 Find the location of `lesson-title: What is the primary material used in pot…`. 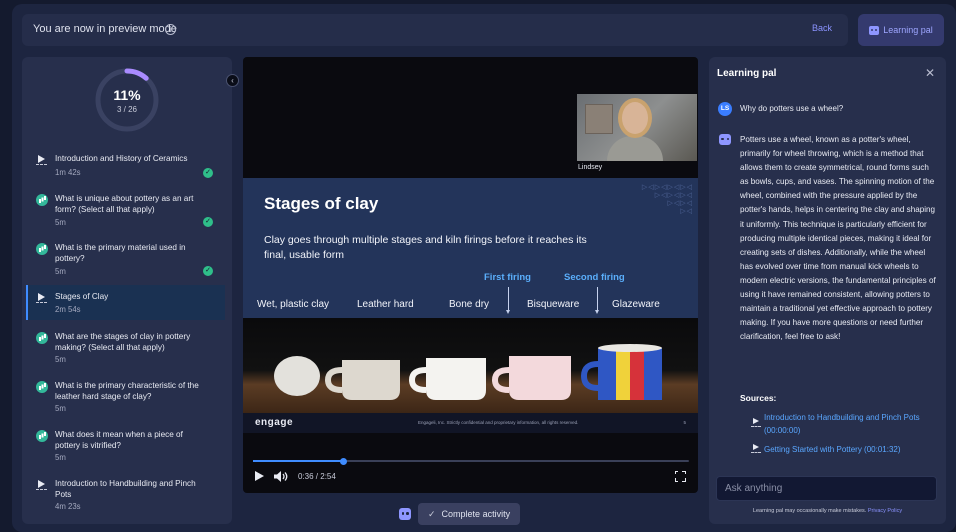

lesson-title: What is the primary material used in pot… is located at coordinates (120, 253).